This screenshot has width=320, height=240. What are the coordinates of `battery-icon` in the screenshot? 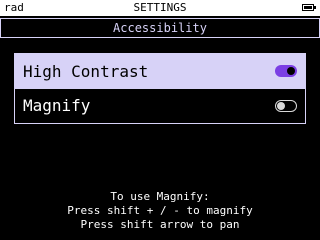 It's located at (309, 7).